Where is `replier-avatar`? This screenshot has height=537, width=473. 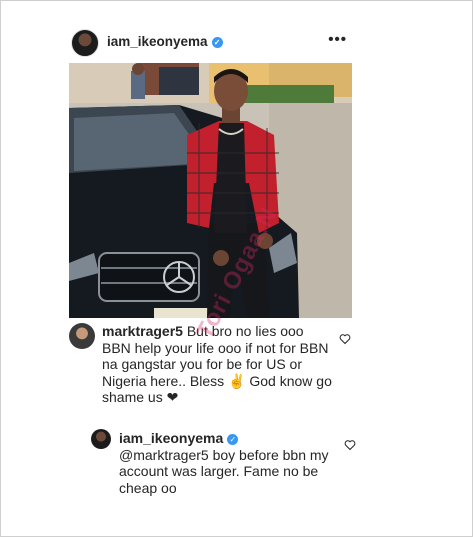
replier-avatar is located at coordinates (101, 439).